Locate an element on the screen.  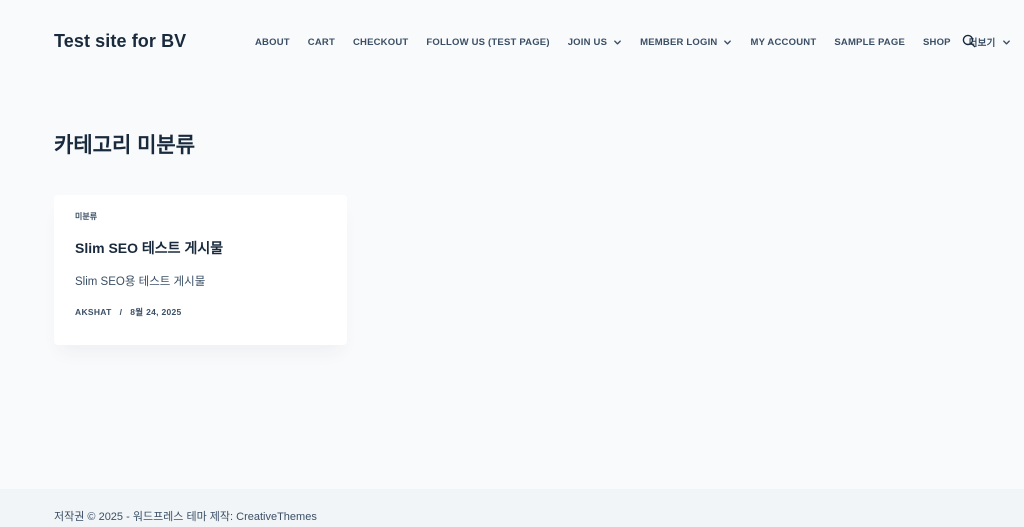
nav-item-cart: CART is located at coordinates (321, 42).